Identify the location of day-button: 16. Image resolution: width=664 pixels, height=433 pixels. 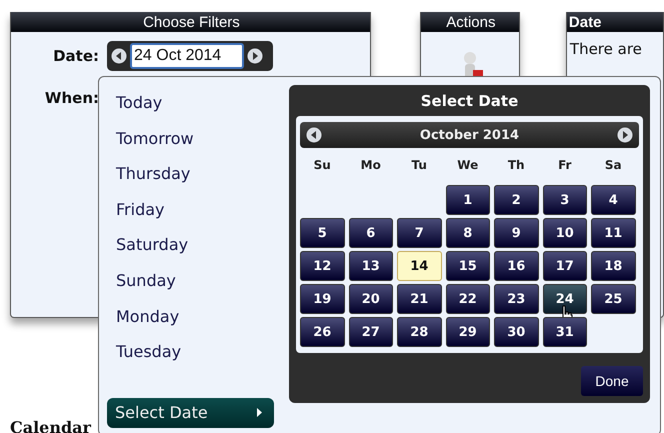
(516, 266).